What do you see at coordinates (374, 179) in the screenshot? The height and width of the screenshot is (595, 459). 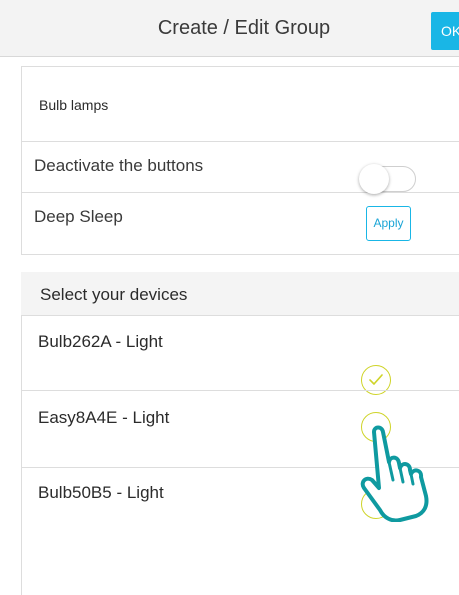 I see `toggle-knob` at bounding box center [374, 179].